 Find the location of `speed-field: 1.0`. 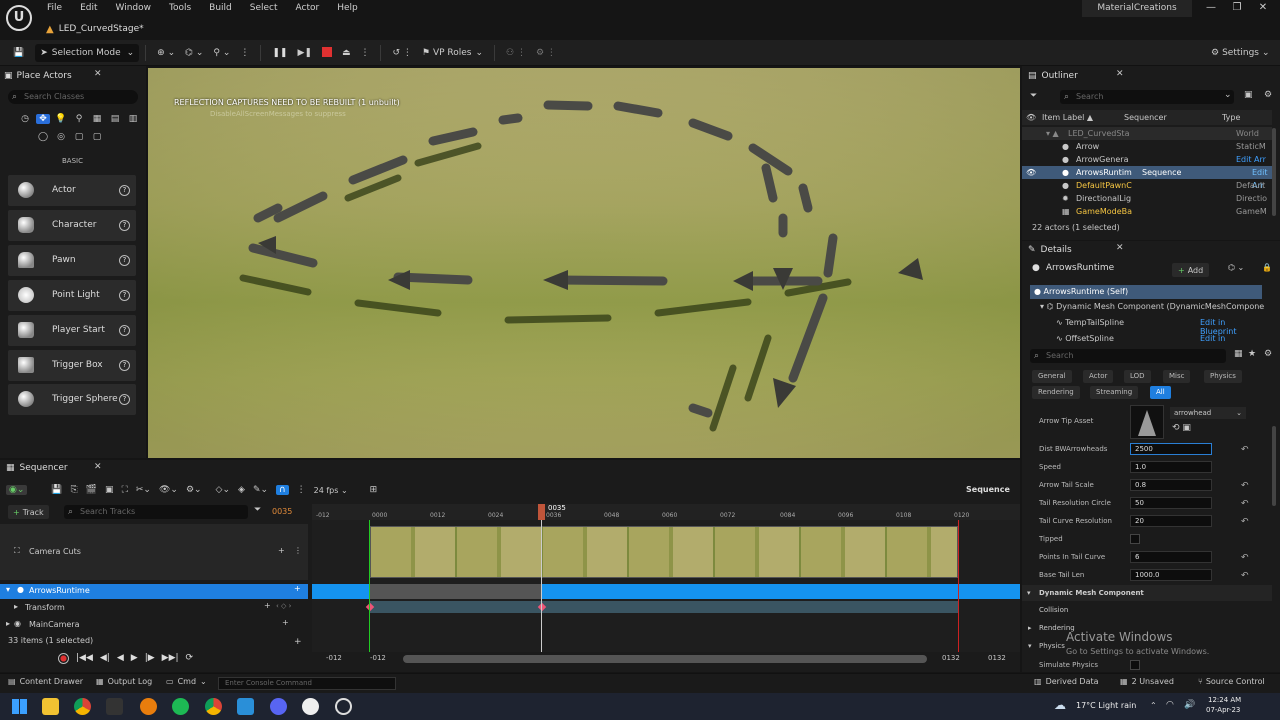

speed-field: 1.0 is located at coordinates (1171, 467).